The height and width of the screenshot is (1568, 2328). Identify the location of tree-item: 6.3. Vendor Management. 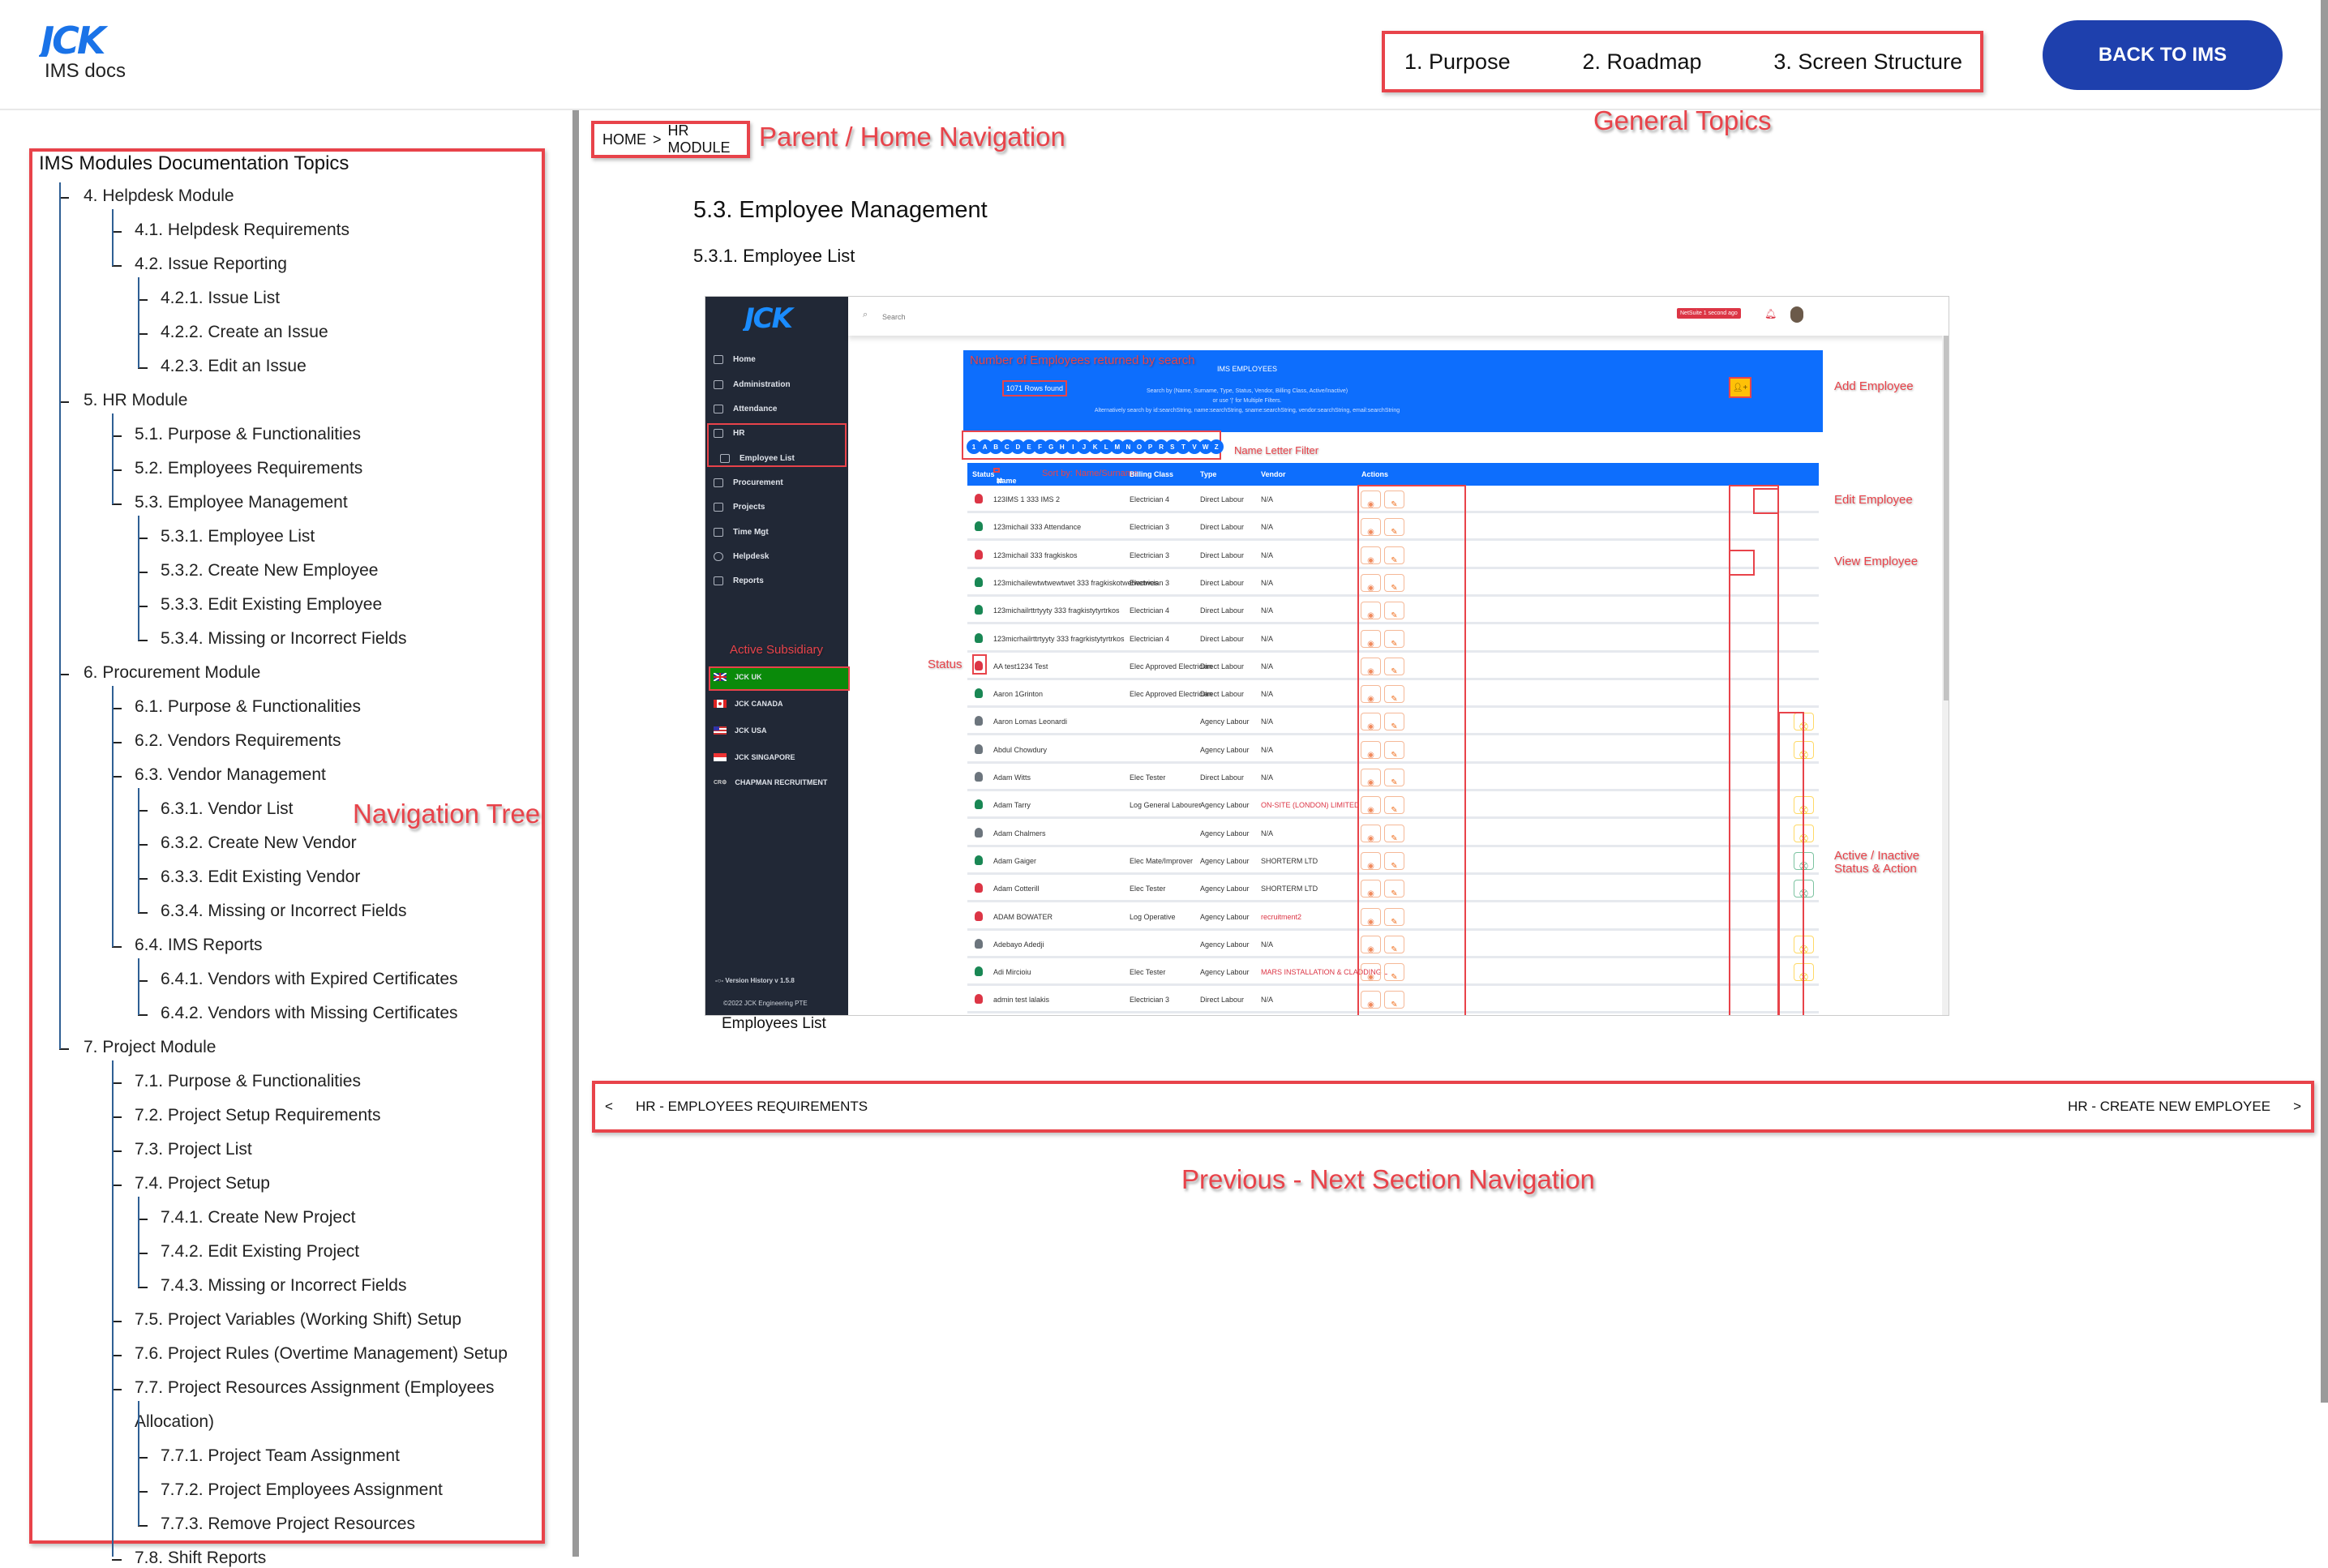
(231, 775).